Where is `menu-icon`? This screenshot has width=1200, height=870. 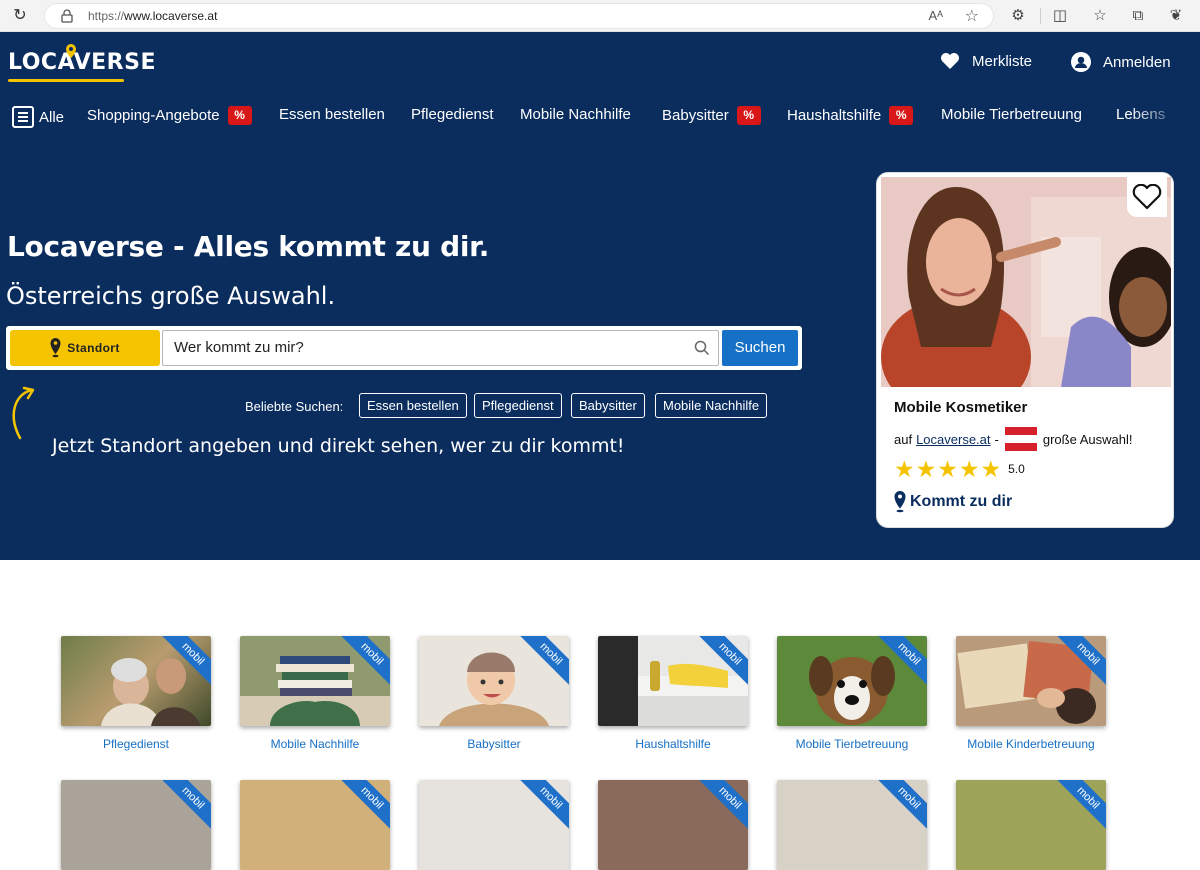 menu-icon is located at coordinates (23, 117).